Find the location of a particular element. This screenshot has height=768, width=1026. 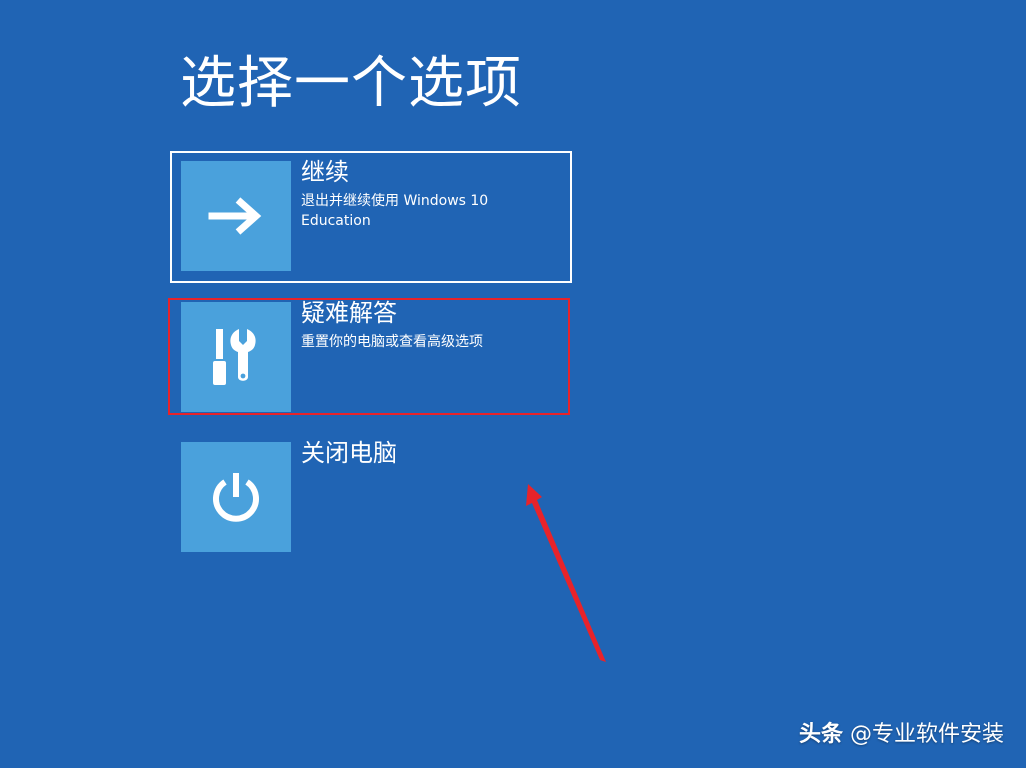

troubleshoot-description: 重置你的电脑或查看高级选项 is located at coordinates (392, 342).